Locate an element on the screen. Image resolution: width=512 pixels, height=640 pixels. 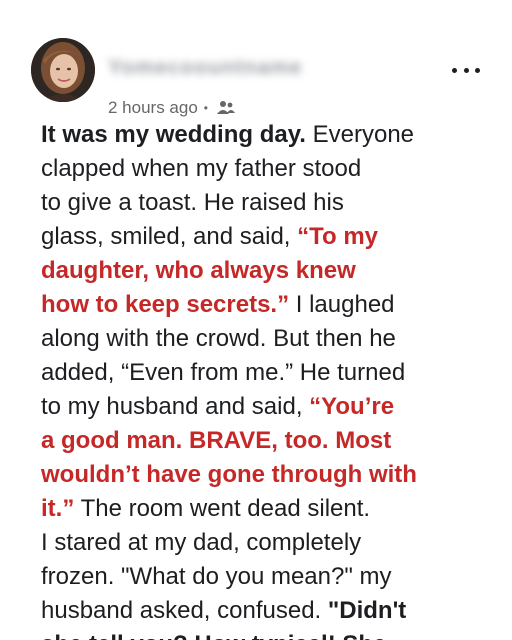
body-text: to give a toast. He raised his is located at coordinates (192, 202).